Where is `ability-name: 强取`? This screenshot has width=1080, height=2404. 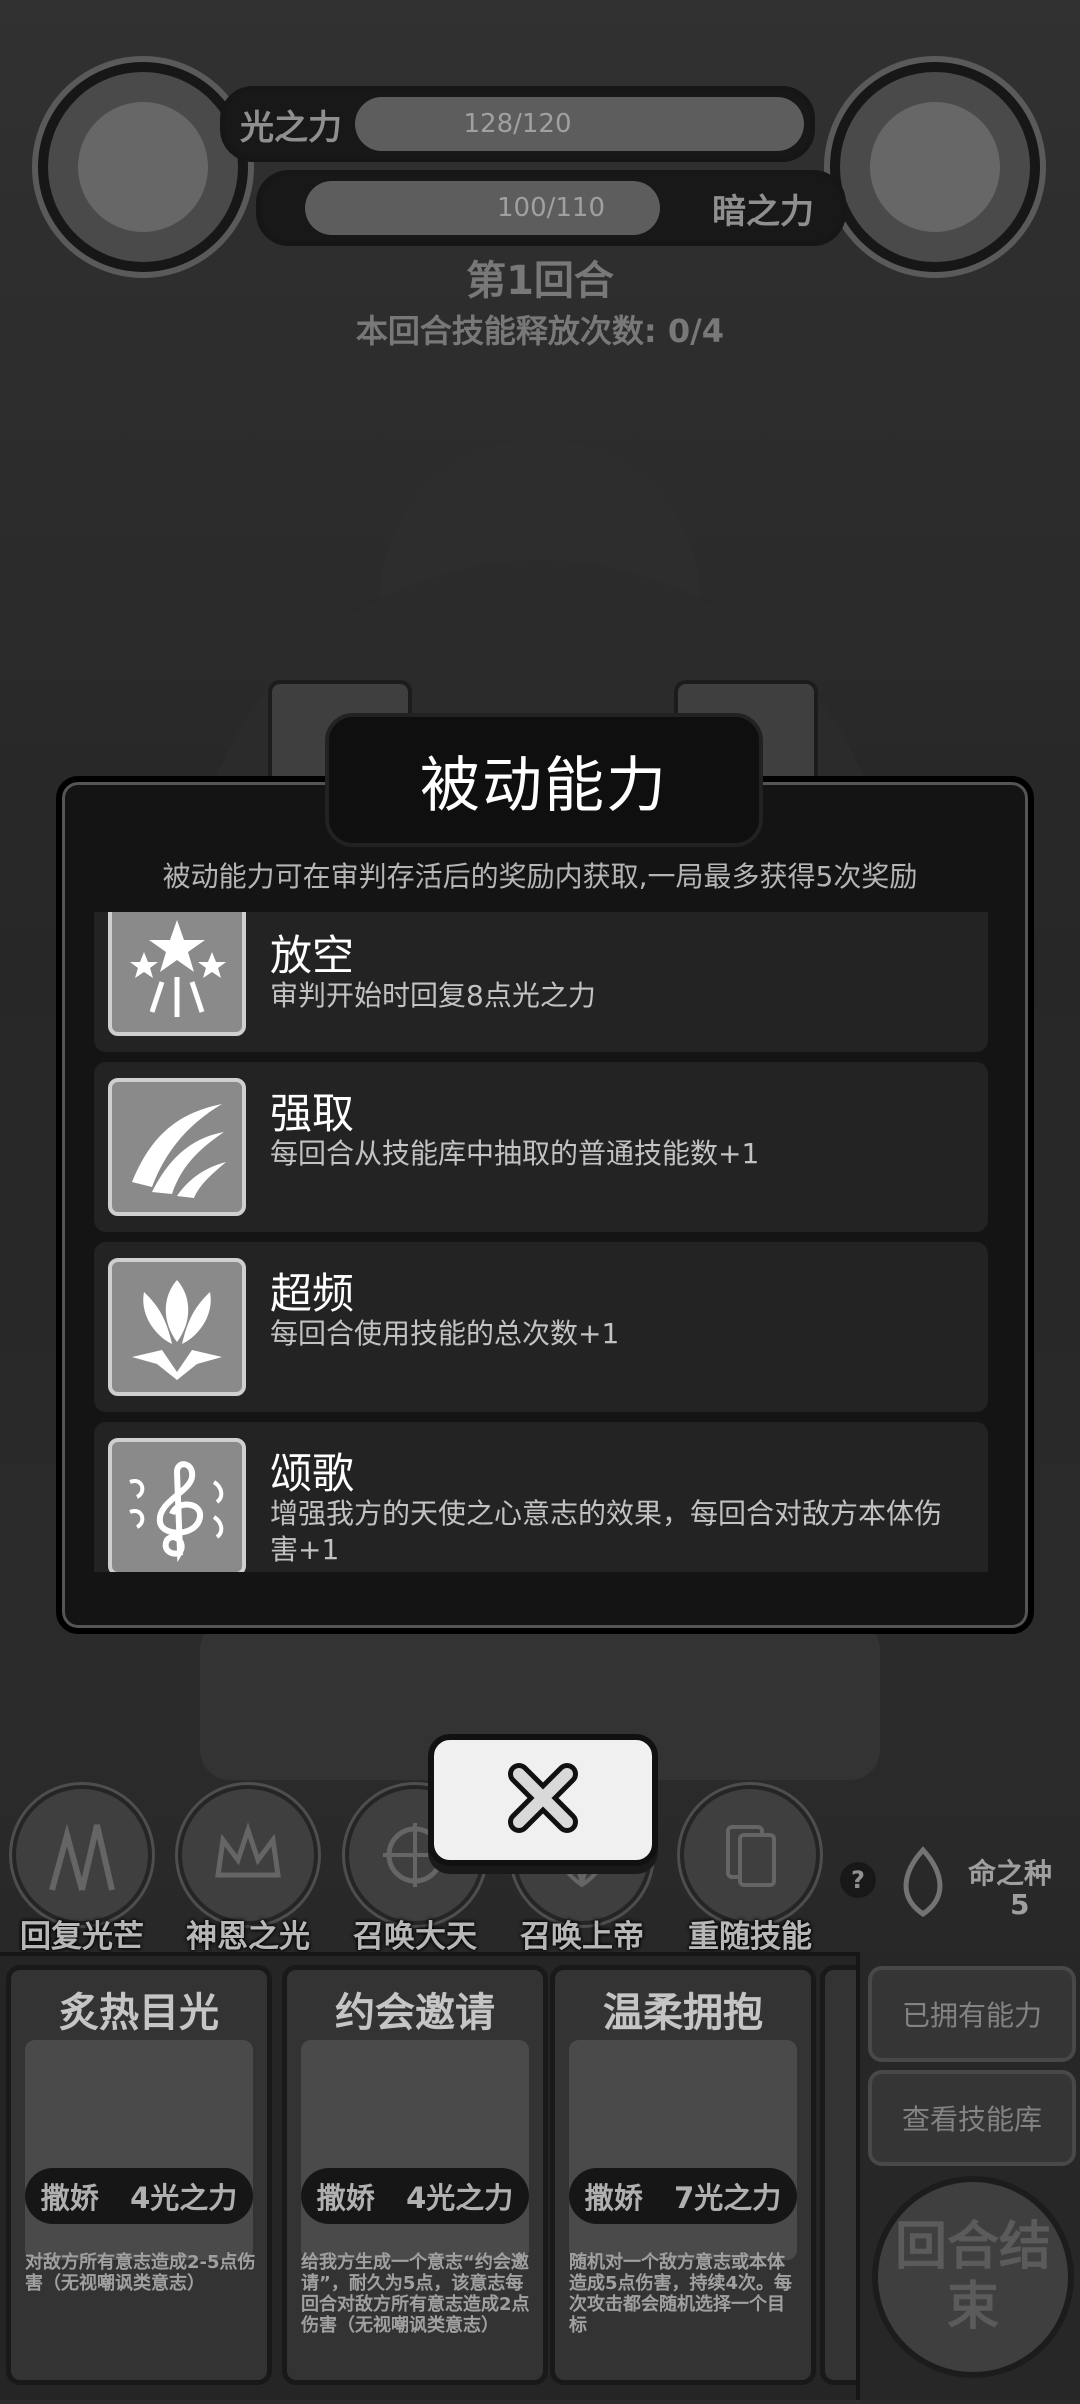
ability-name: 强取 is located at coordinates (312, 1113).